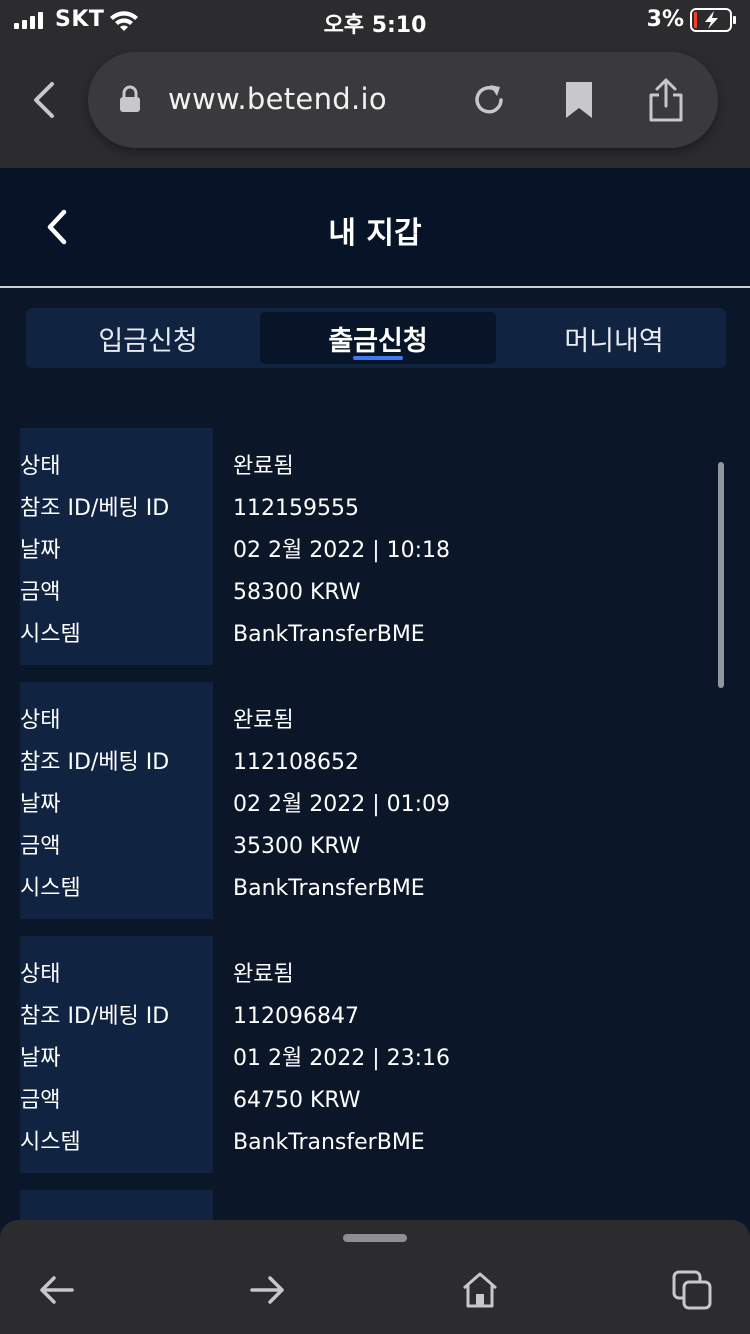  What do you see at coordinates (403, 100) in the screenshot?
I see `address-bar: www.betend.io` at bounding box center [403, 100].